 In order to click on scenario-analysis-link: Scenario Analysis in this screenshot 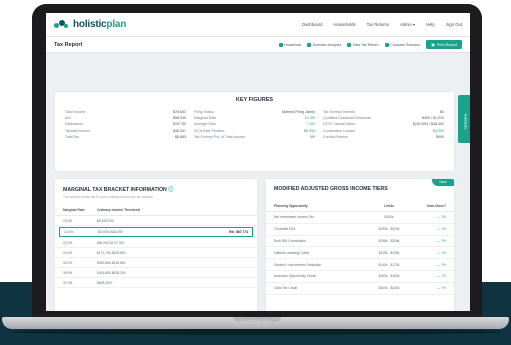, I will do `click(324, 44)`.